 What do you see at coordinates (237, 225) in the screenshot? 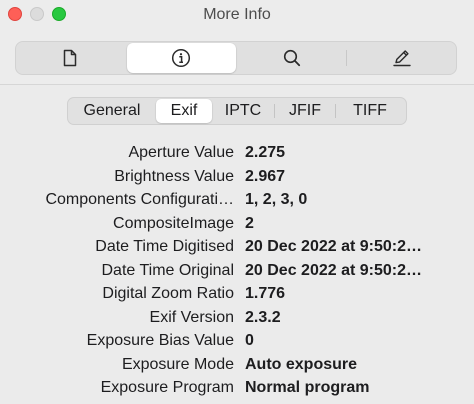
I see `property-row: CompositeImage 2` at bounding box center [237, 225].